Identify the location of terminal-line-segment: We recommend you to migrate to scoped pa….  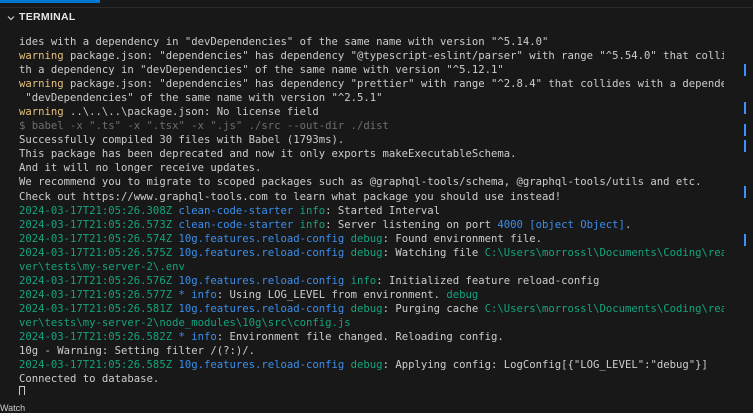
(360, 182).